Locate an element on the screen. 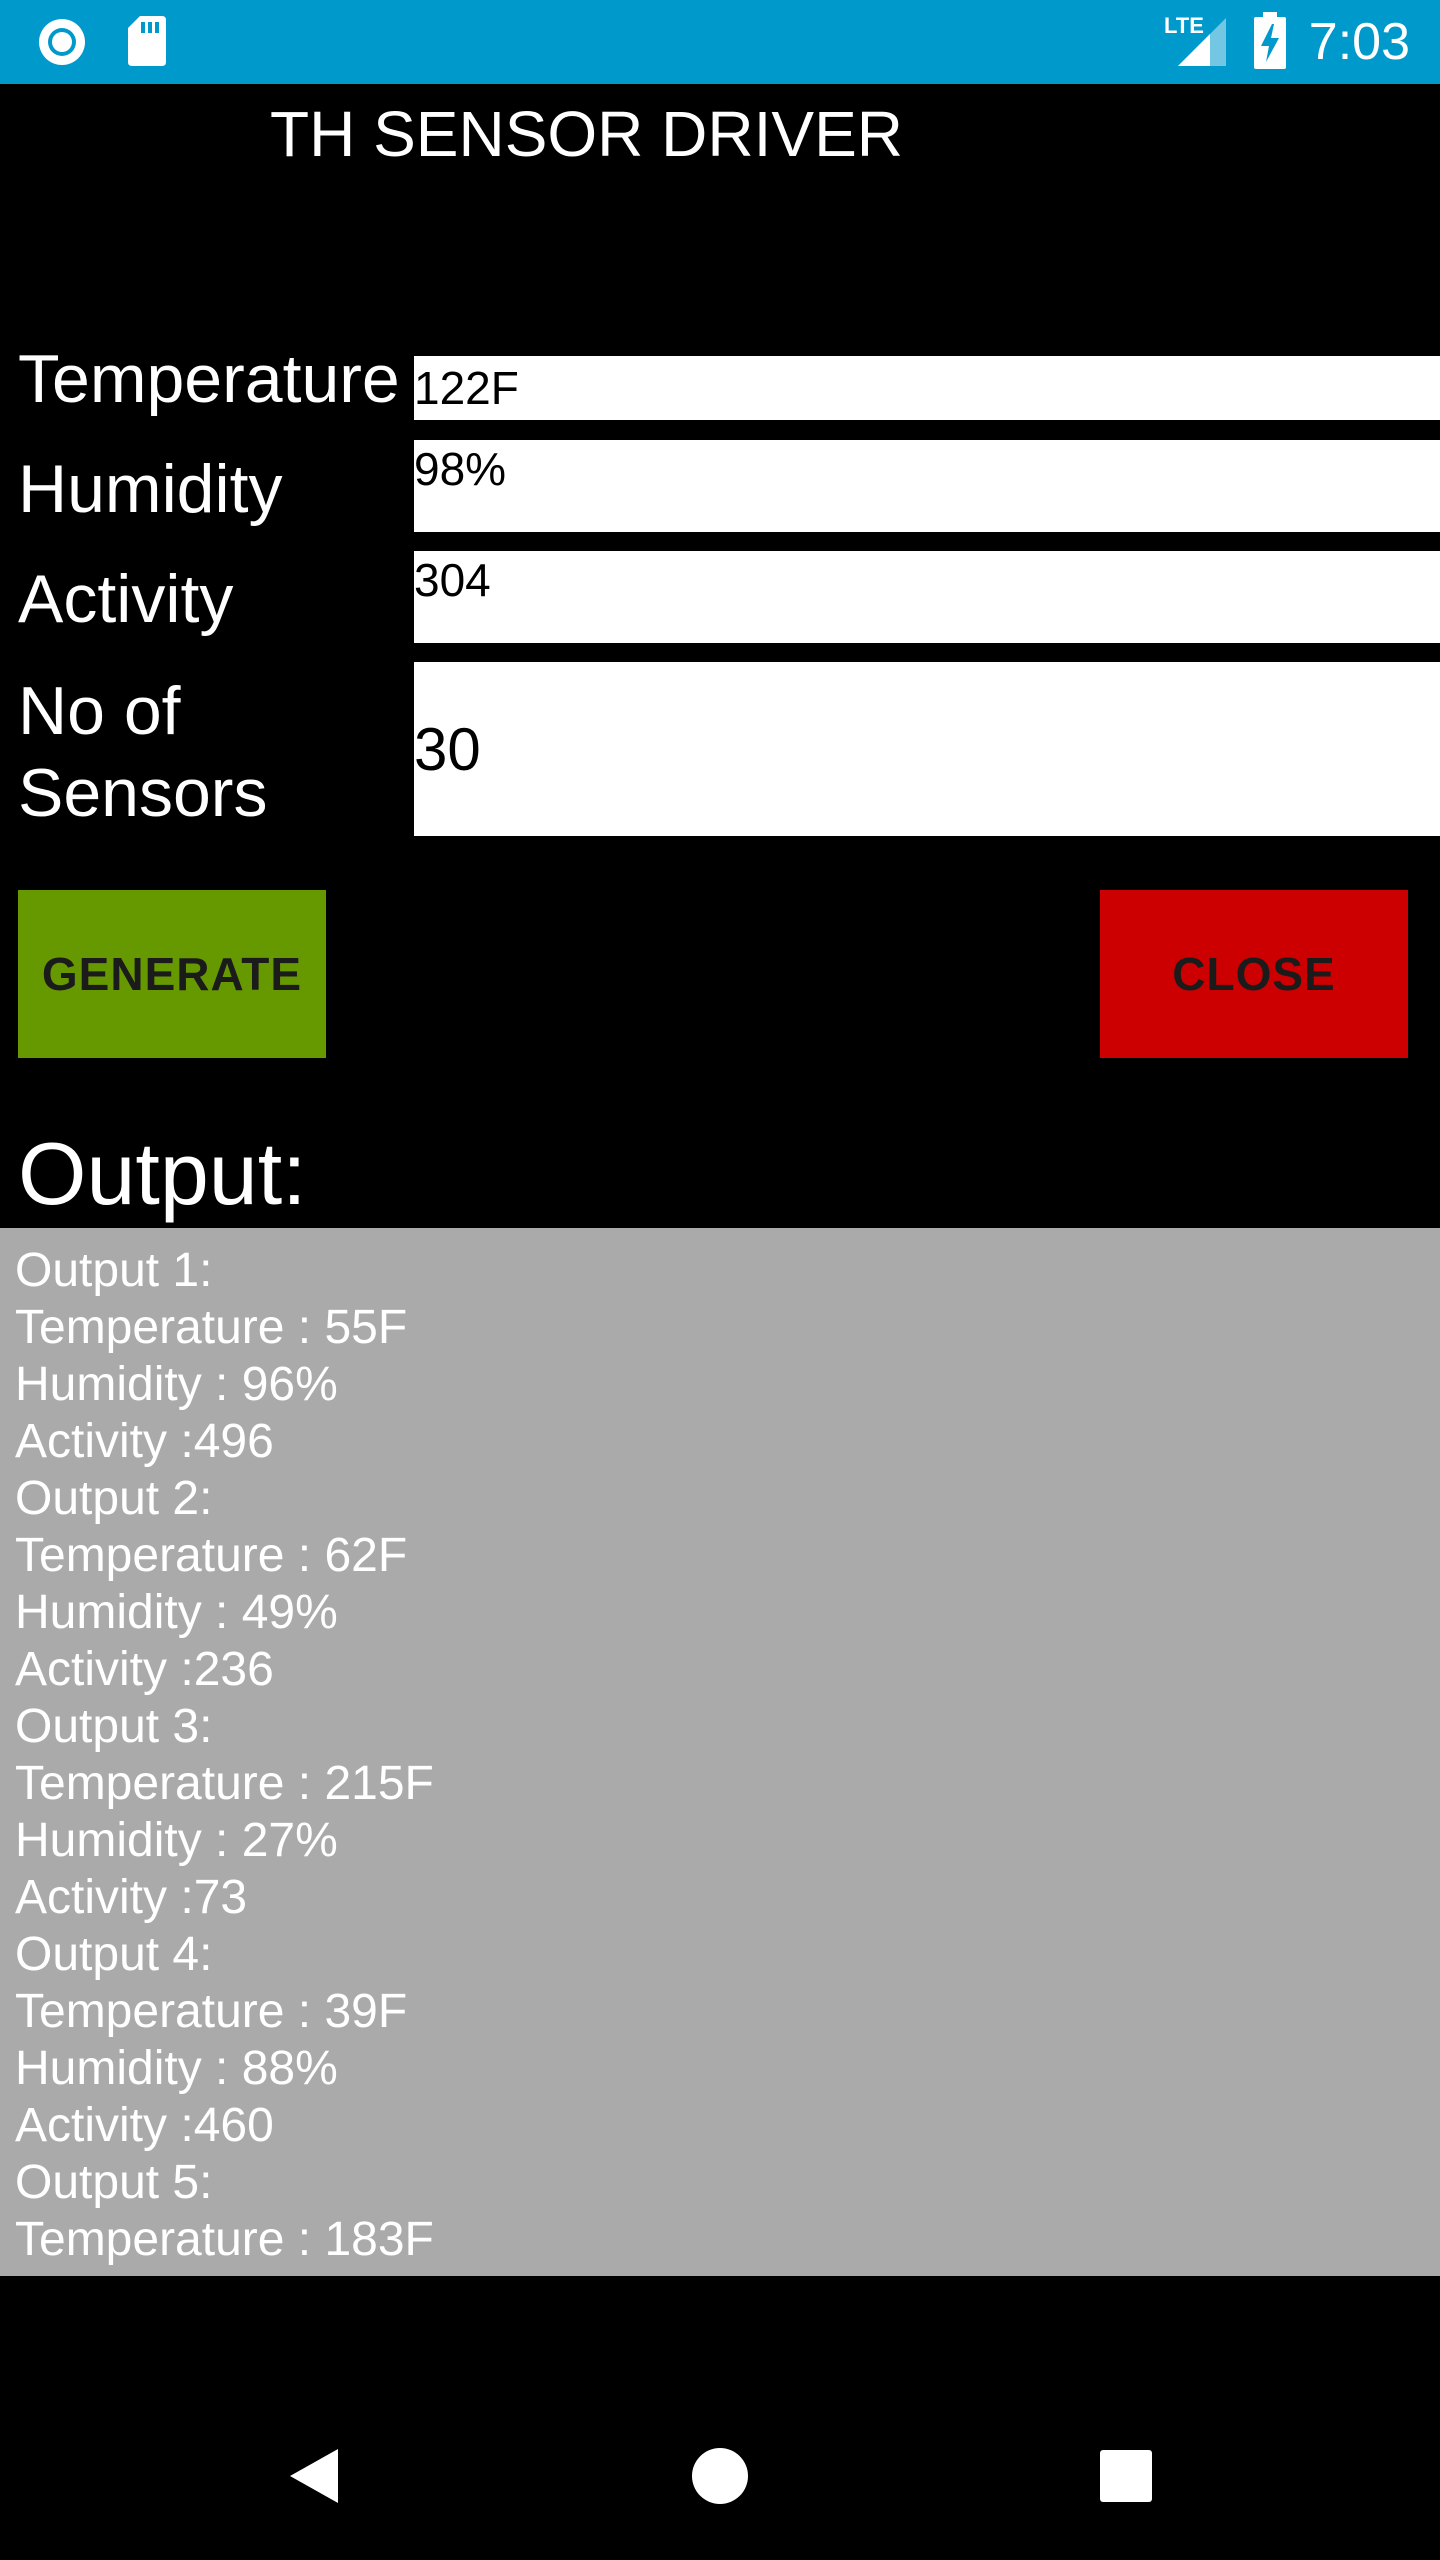 This screenshot has height=2560, width=1440. temperature-input is located at coordinates (927, 388).